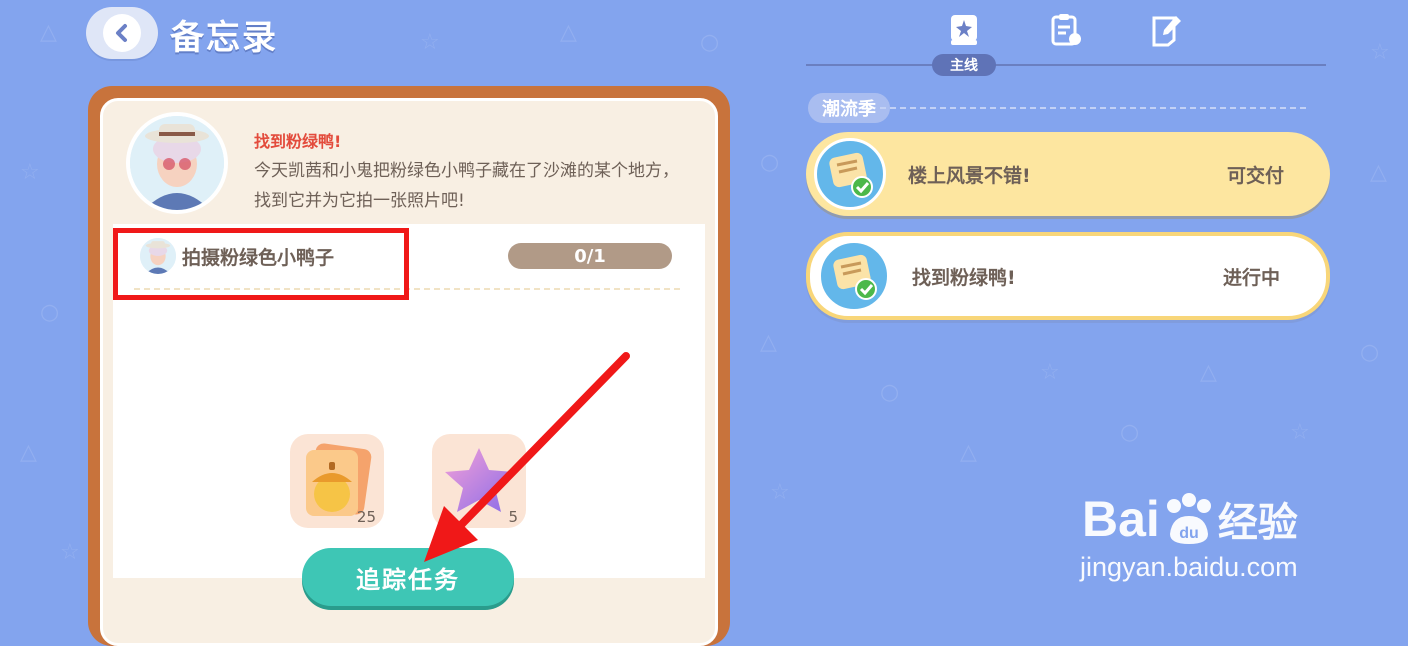  Describe the element at coordinates (1189, 567) in the screenshot. I see `watermark-url: jingyan.baidu.com` at that location.